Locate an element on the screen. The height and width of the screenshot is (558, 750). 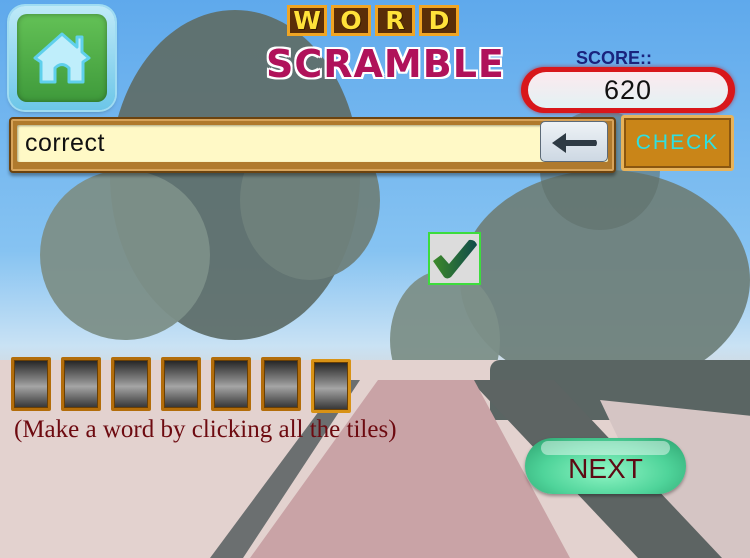
instruction-text: (Make a word by clicking all the tiles) is located at coordinates (205, 429).